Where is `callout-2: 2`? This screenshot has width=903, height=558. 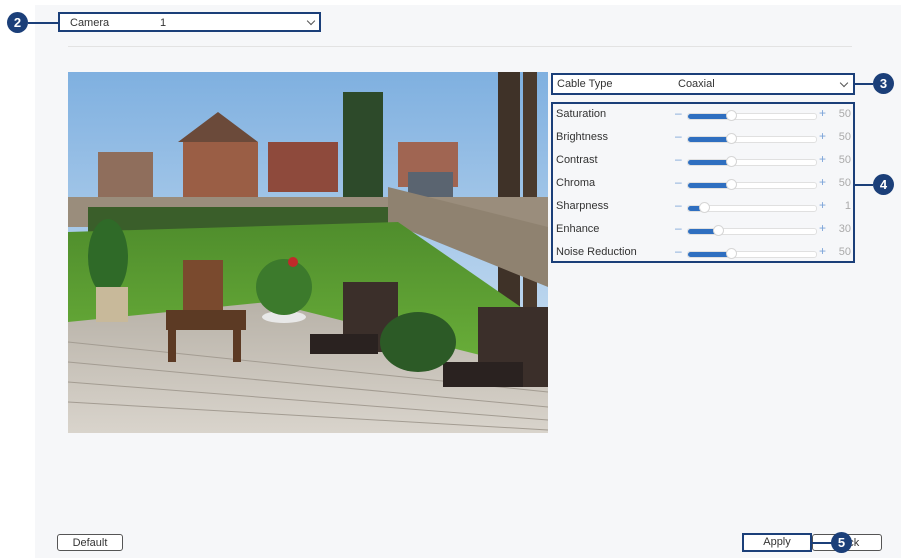
callout-2: 2 is located at coordinates (17, 22).